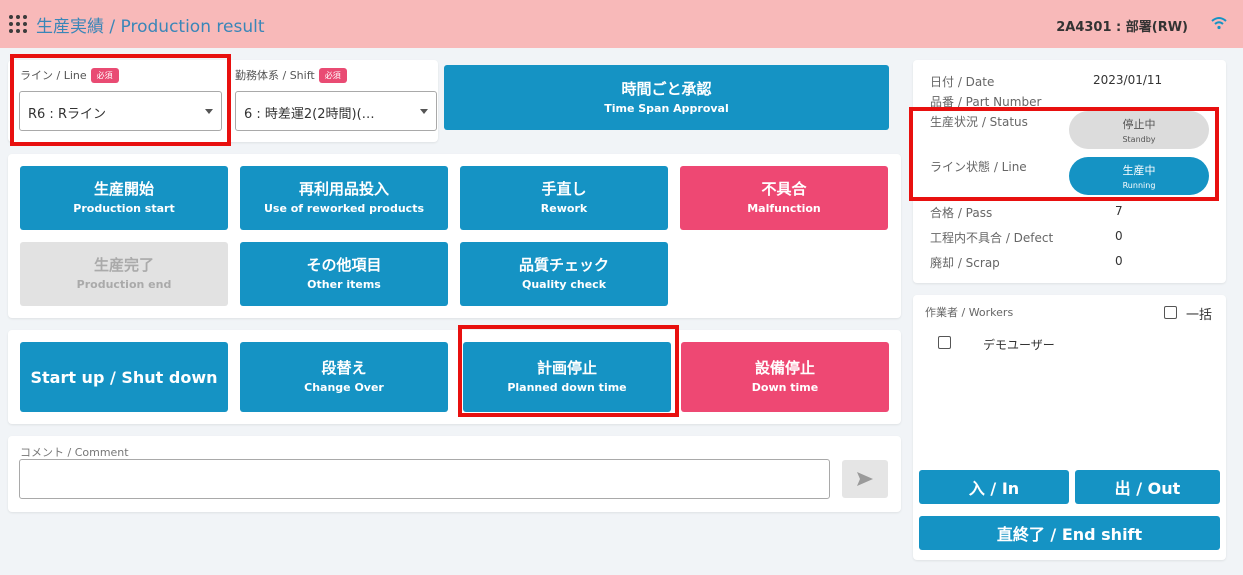 Image resolution: width=1243 pixels, height=575 pixels. I want to click on line-label-text: ライン / Line, so click(53, 75).